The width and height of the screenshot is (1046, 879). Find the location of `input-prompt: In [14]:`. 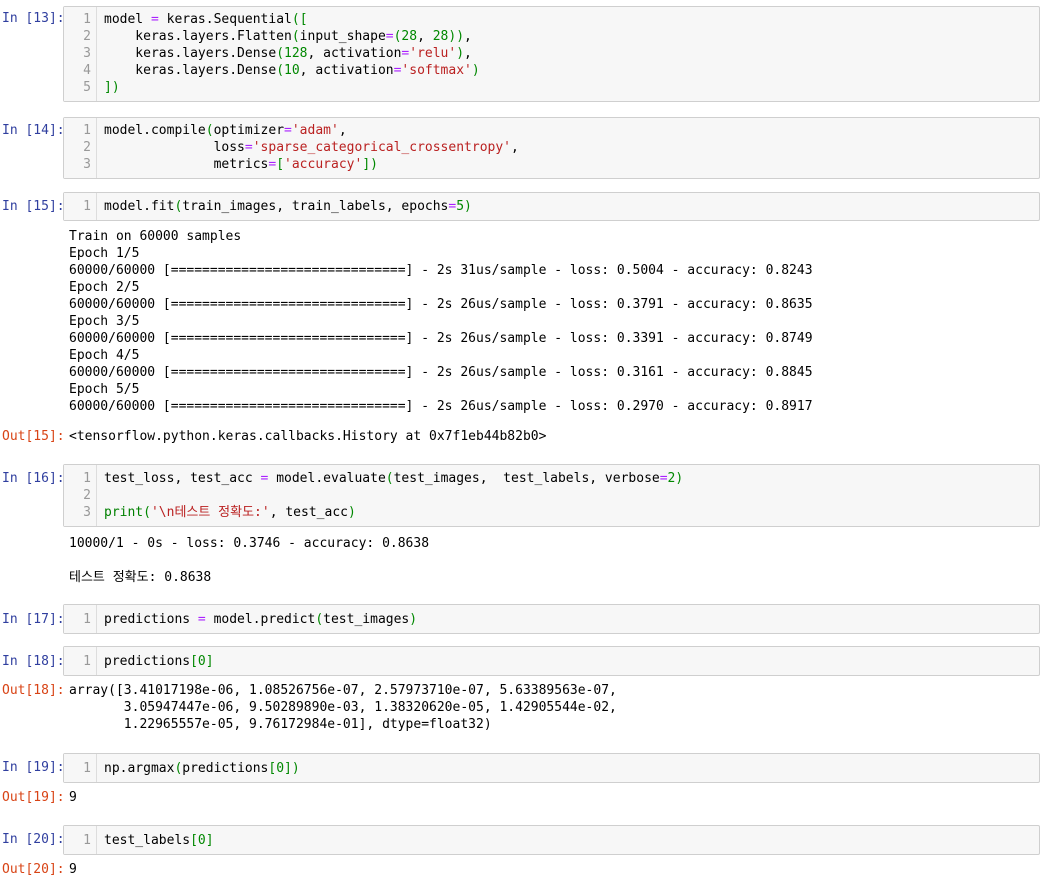

input-prompt: In [14]: is located at coordinates (33, 130).